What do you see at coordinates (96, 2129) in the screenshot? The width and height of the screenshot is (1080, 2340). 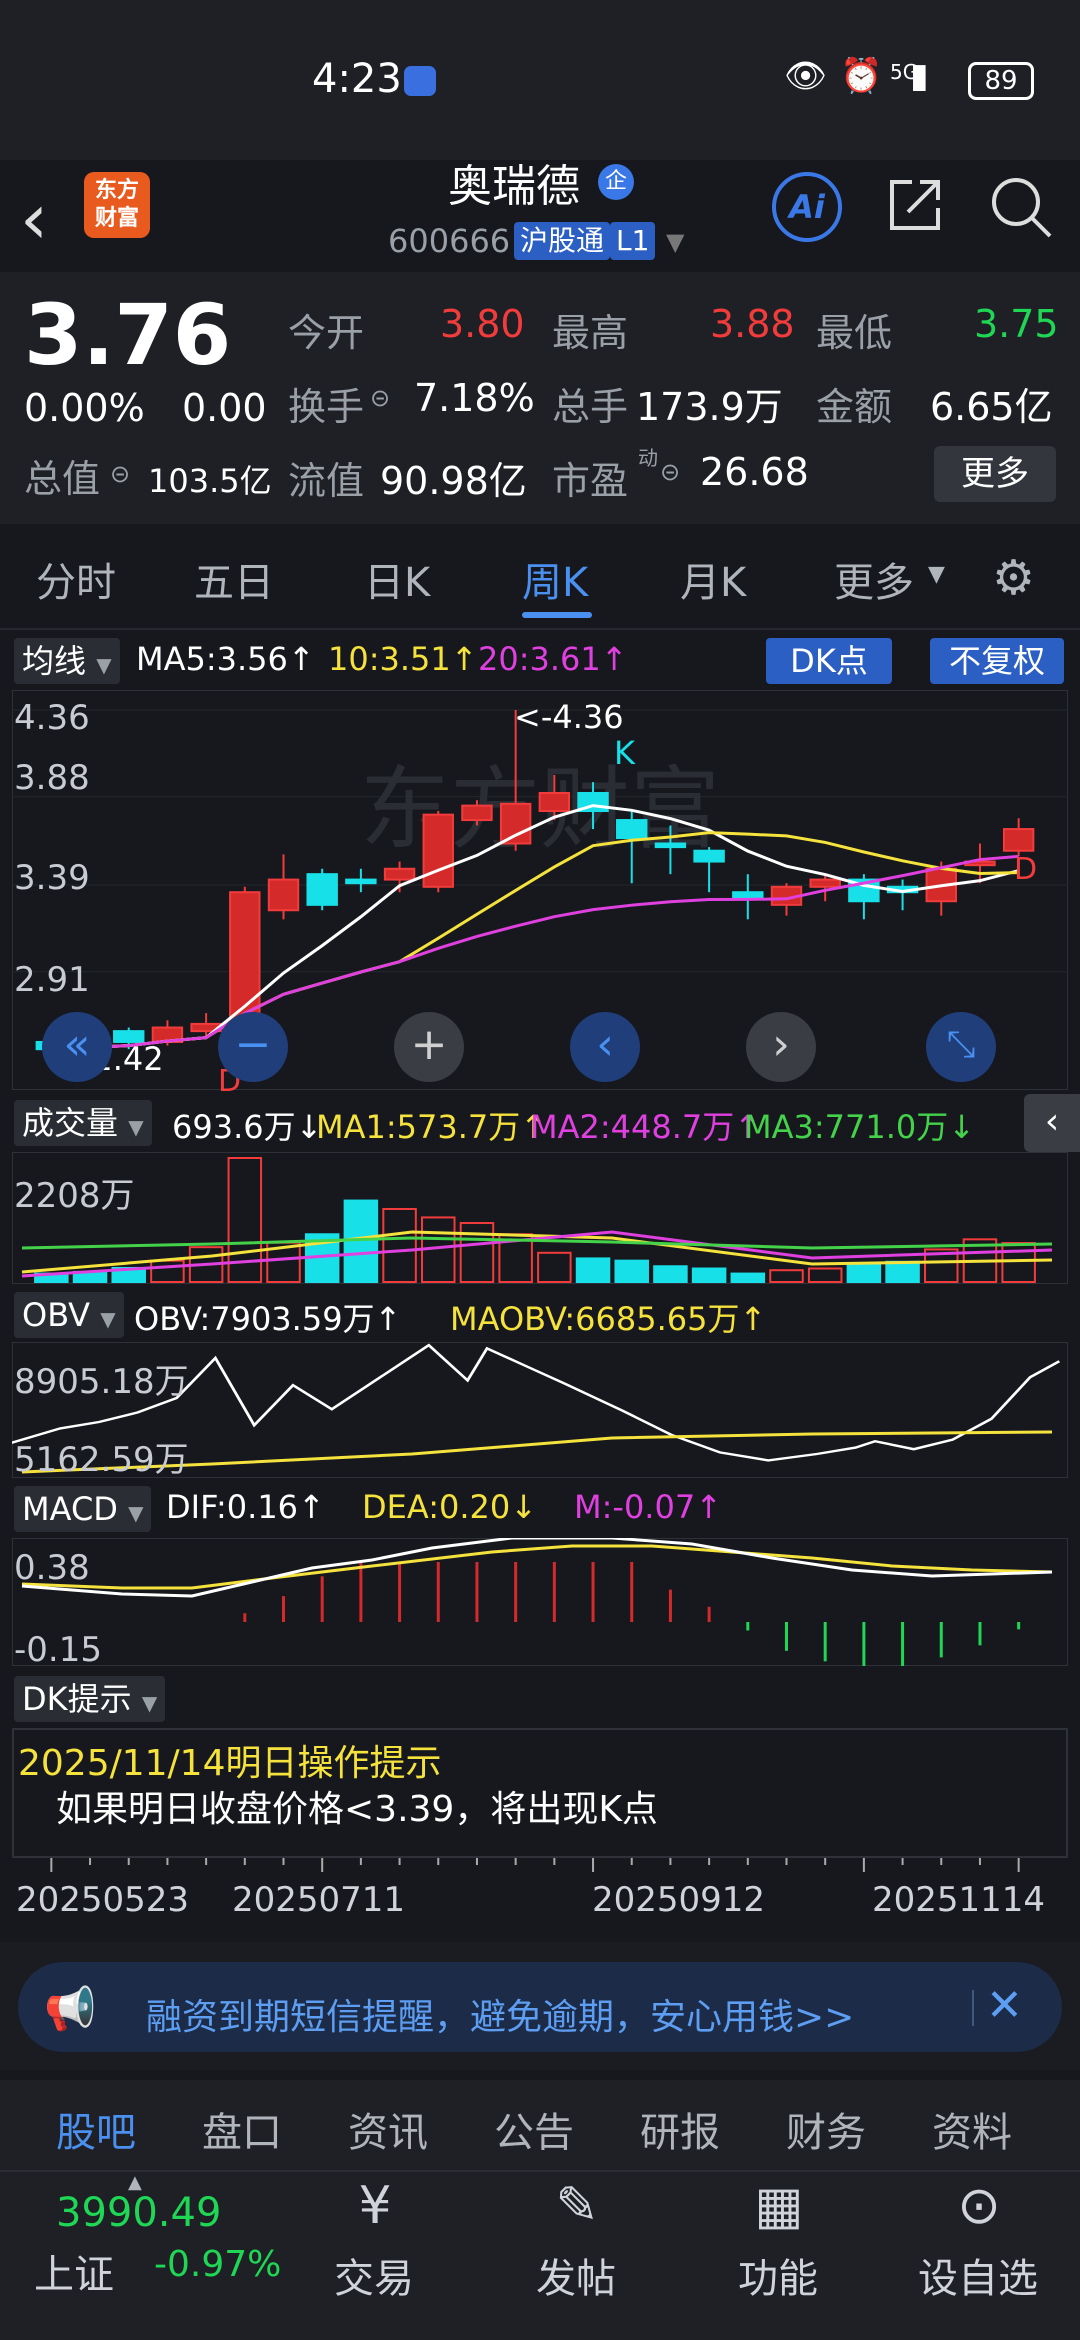 I see `tab-guba: 股吧` at bounding box center [96, 2129].